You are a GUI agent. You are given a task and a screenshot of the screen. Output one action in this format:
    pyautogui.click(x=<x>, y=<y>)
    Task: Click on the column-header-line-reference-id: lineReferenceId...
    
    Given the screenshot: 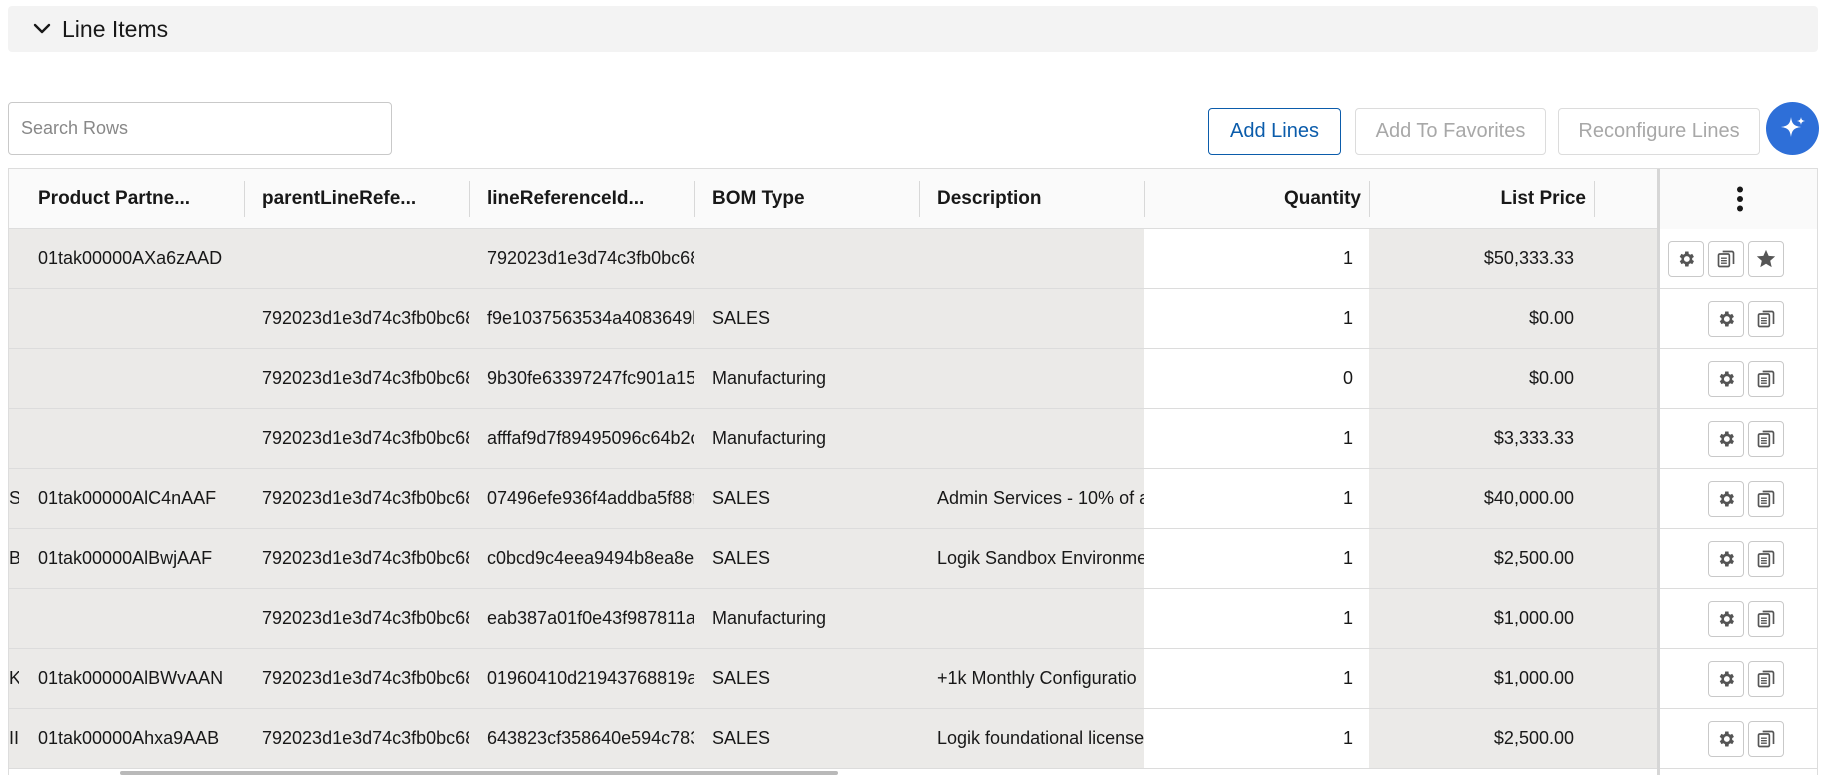 What is the action you would take?
    pyautogui.click(x=592, y=199)
    